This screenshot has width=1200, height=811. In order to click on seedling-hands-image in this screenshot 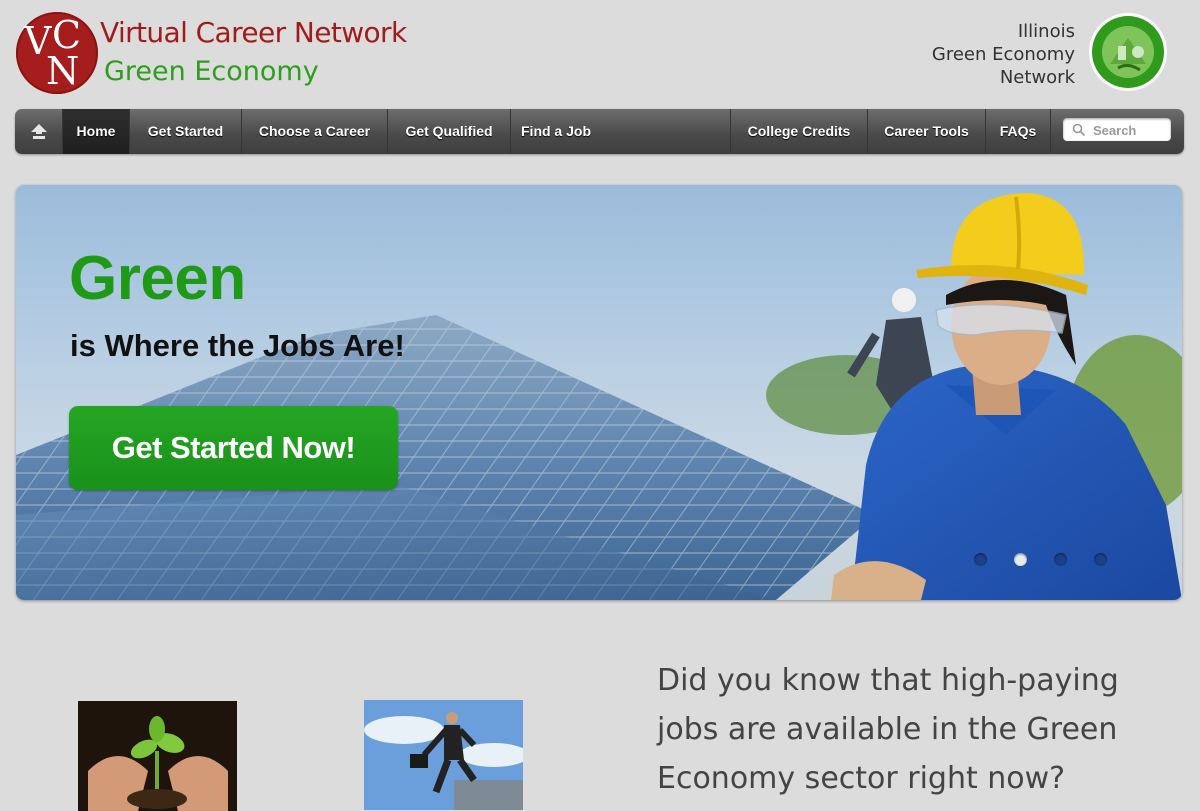, I will do `click(157, 756)`.